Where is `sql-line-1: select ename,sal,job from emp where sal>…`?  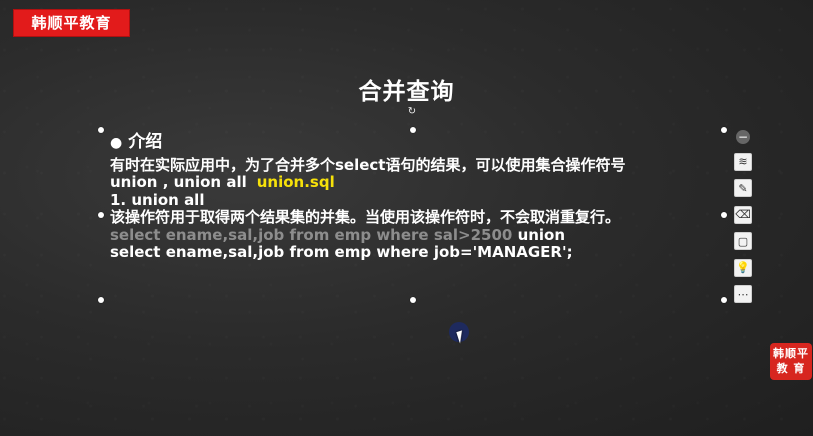 sql-line-1: select ename,sal,job from emp where sal>… is located at coordinates (400, 235).